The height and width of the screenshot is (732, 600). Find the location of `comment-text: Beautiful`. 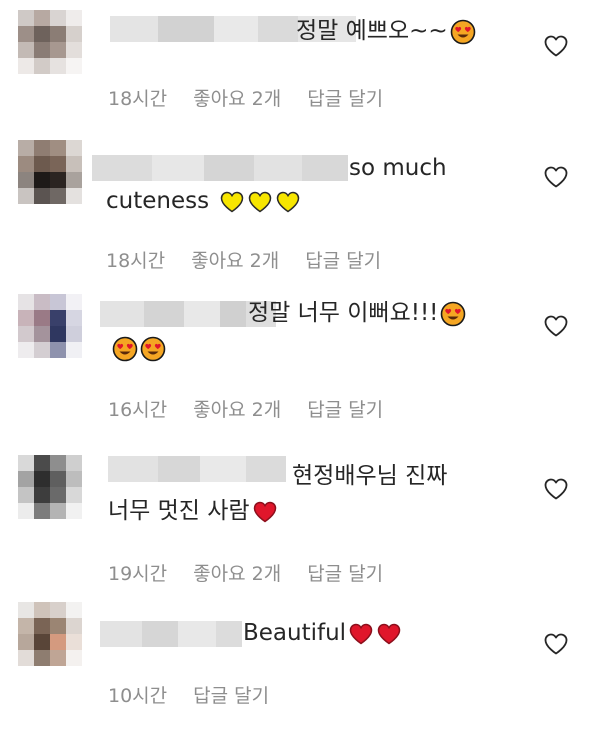

comment-text: Beautiful is located at coordinates (322, 633).